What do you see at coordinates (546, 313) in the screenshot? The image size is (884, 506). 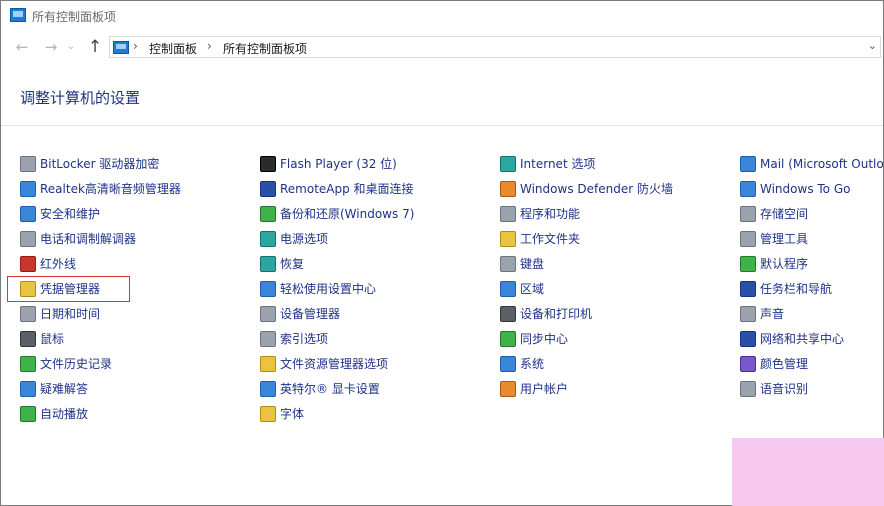 I see `cp-item: 设备和打印机` at bounding box center [546, 313].